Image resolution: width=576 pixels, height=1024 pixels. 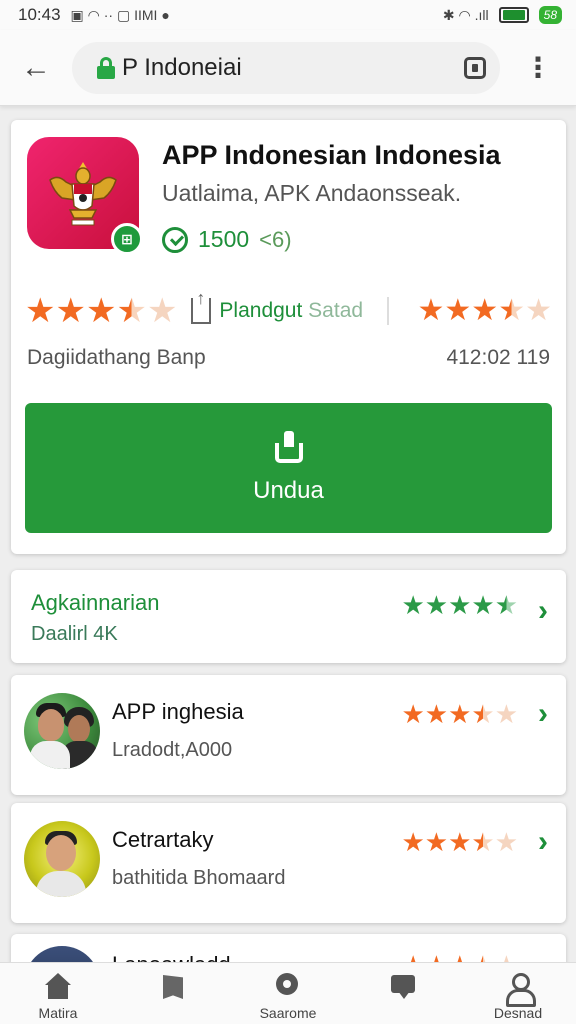 I want to click on download-label: Undua, so click(x=288, y=490).